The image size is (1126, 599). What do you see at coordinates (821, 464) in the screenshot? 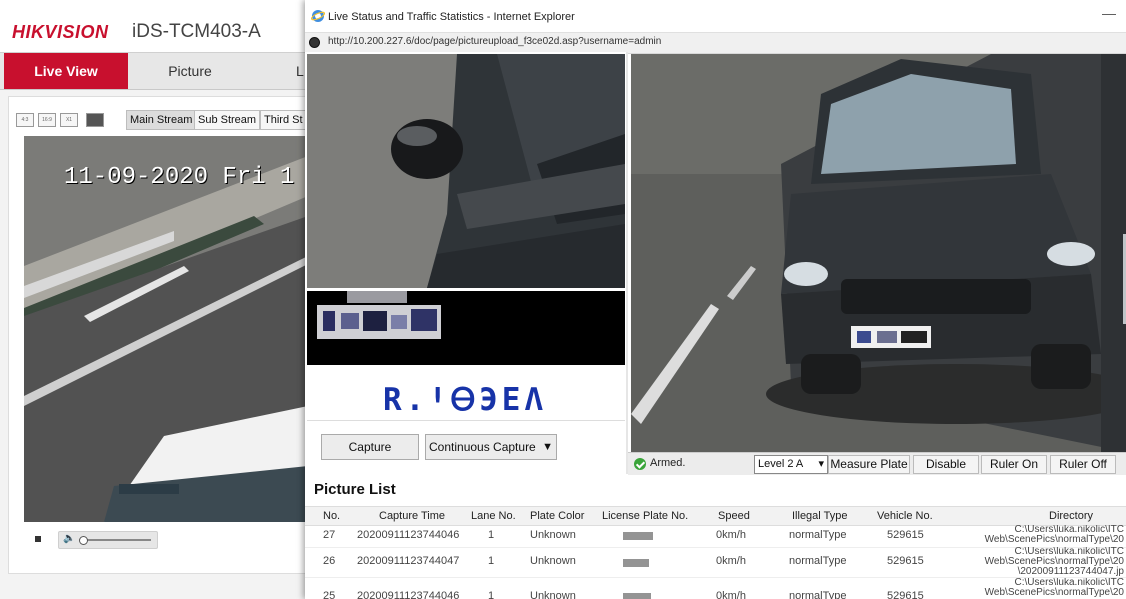
I see `chevron-down-icon: ▾` at bounding box center [821, 464].